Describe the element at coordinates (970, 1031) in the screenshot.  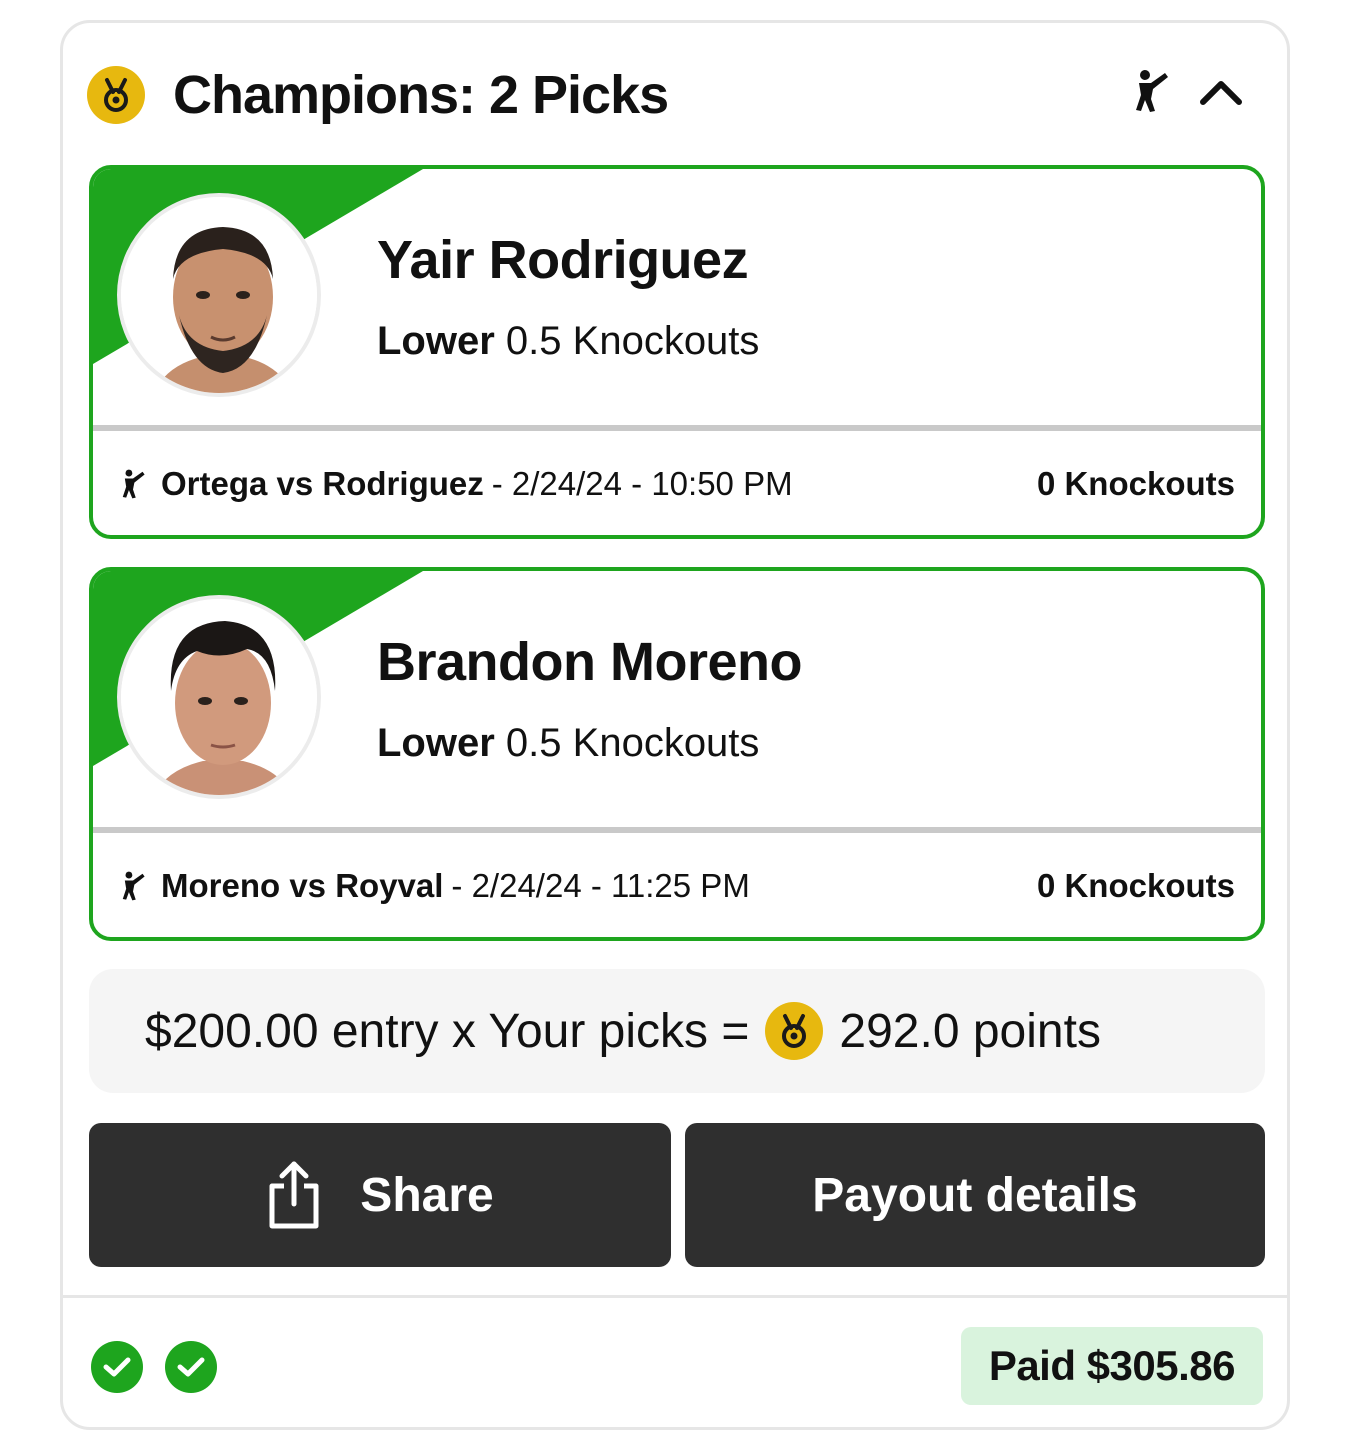
I see `summary-points: 292.0 points` at that location.